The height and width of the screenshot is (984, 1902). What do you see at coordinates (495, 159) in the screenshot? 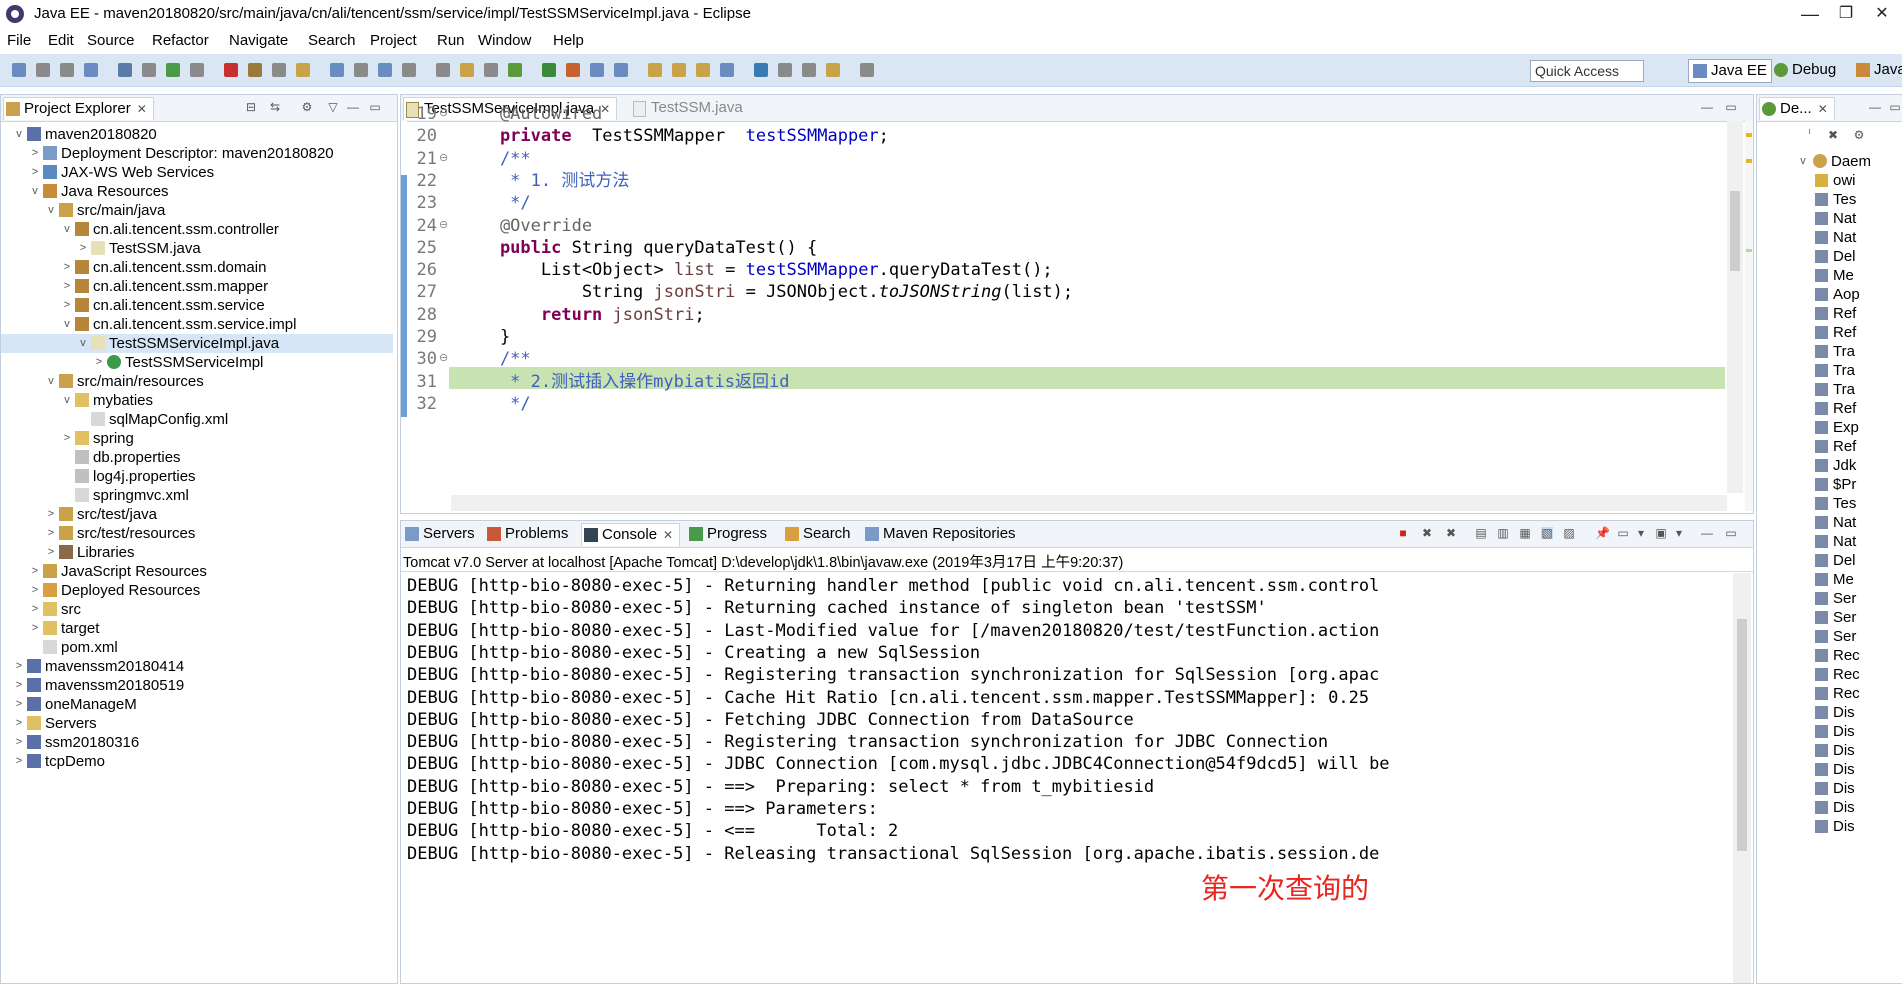
I see `code-line: /**` at bounding box center [495, 159].